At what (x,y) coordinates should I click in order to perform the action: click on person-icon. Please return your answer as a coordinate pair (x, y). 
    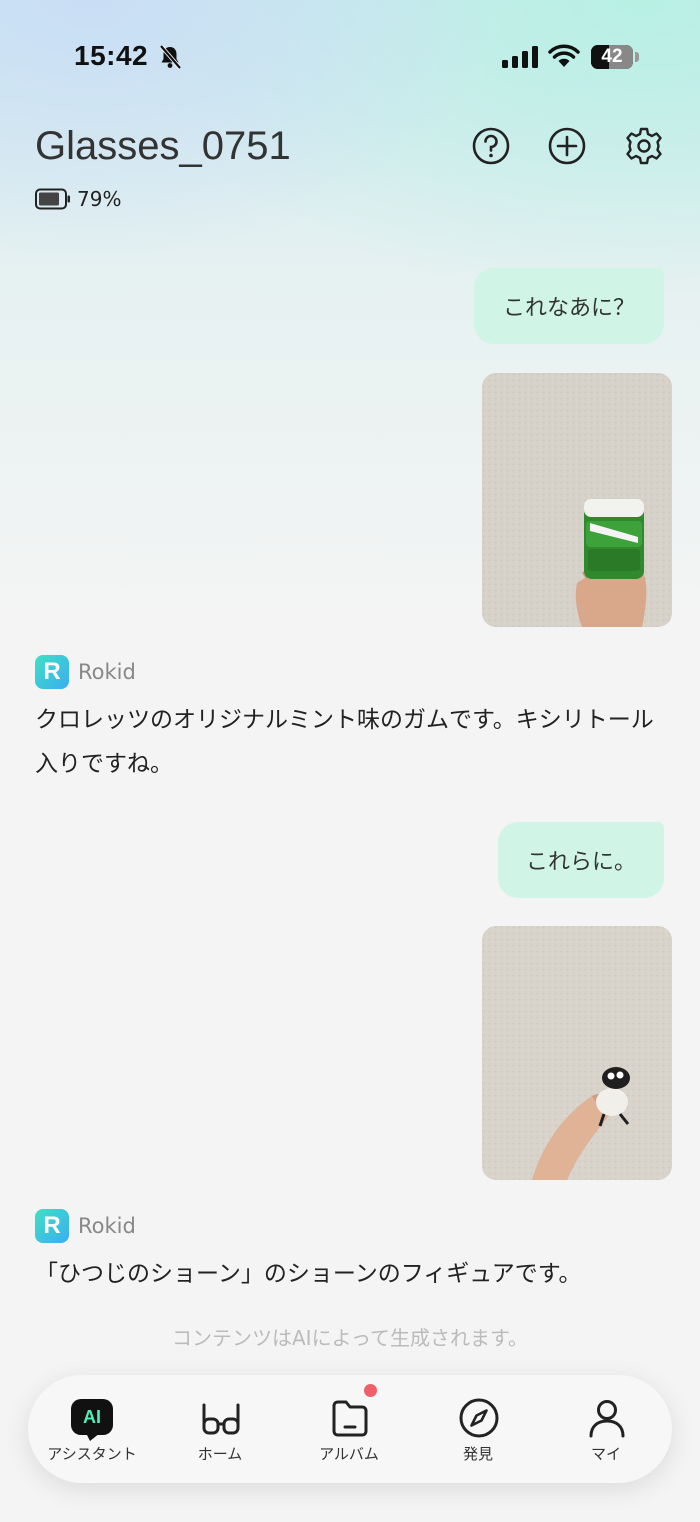
    Looking at the image, I should click on (607, 1419).